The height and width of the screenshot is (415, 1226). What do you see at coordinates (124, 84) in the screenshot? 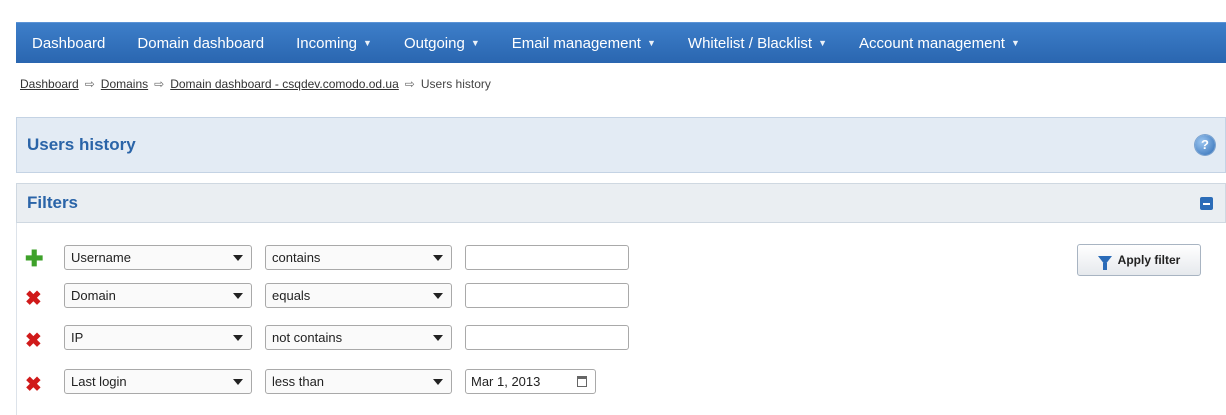
I see `breadcrumb-domains-link: Domains` at bounding box center [124, 84].